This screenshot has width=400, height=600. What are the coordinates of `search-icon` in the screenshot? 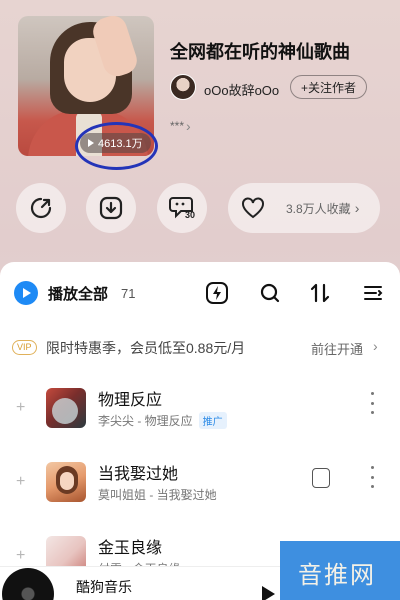 It's located at (270, 293).